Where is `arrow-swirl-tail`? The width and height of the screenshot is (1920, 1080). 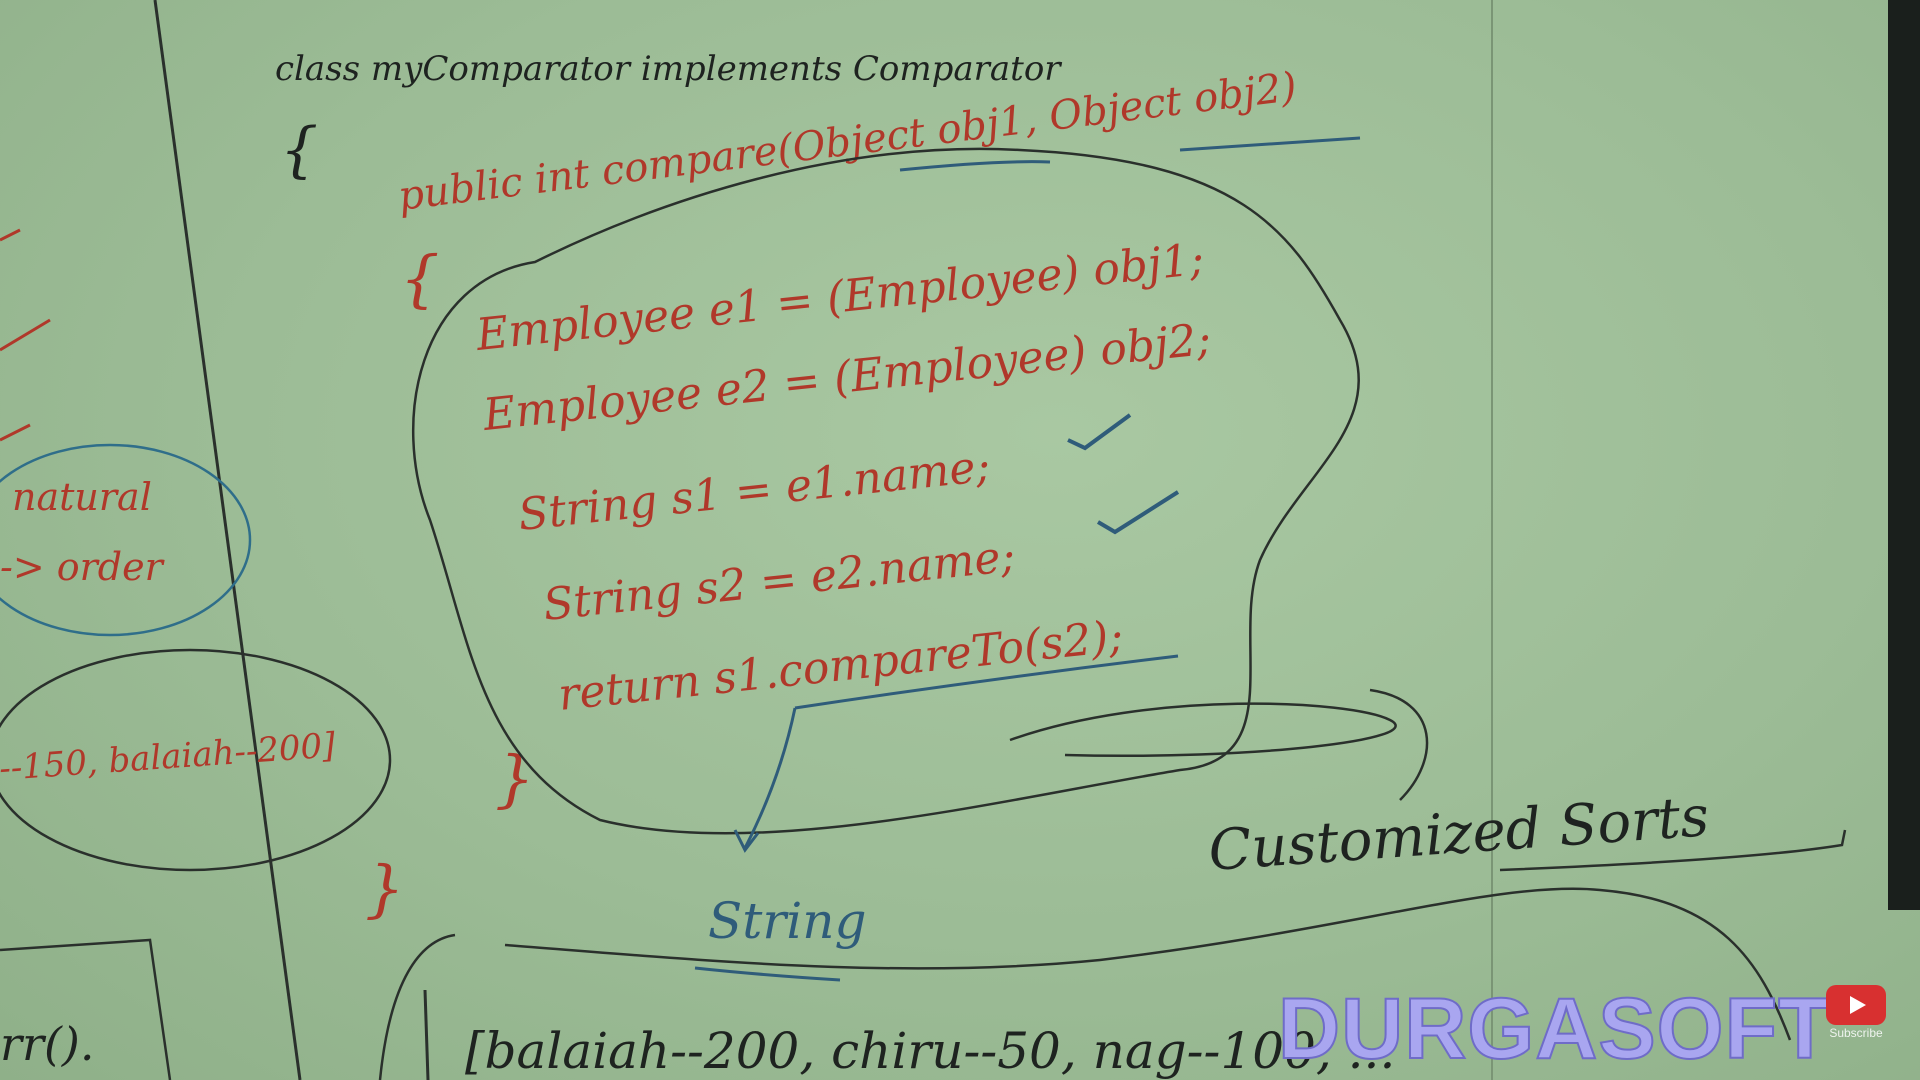
arrow-swirl-tail is located at coordinates (1399, 744).